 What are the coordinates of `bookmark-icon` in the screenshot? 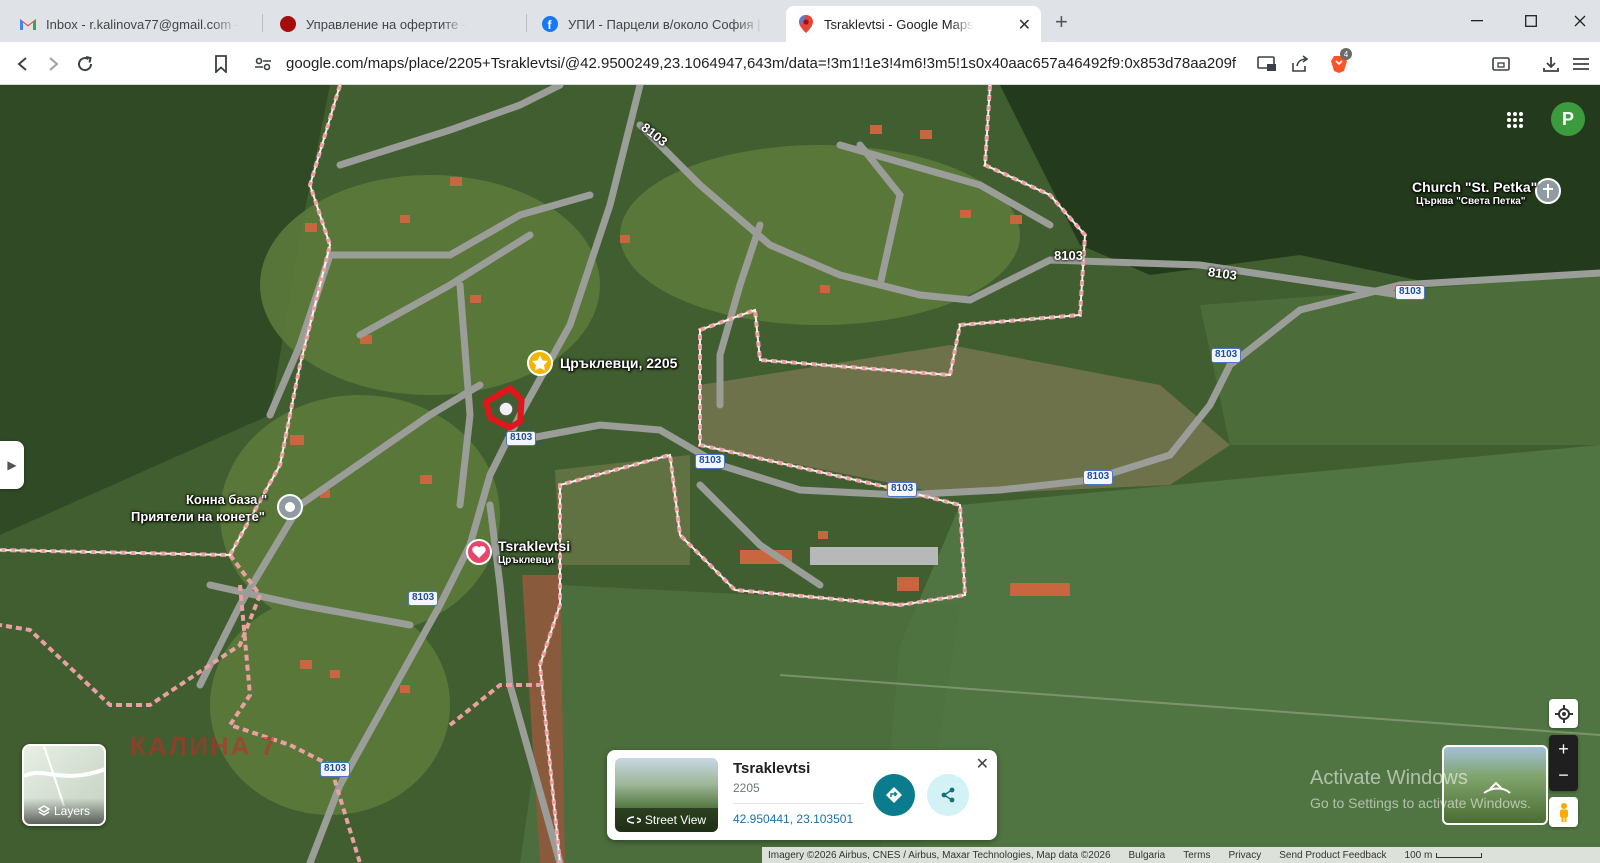 It's located at (221, 64).